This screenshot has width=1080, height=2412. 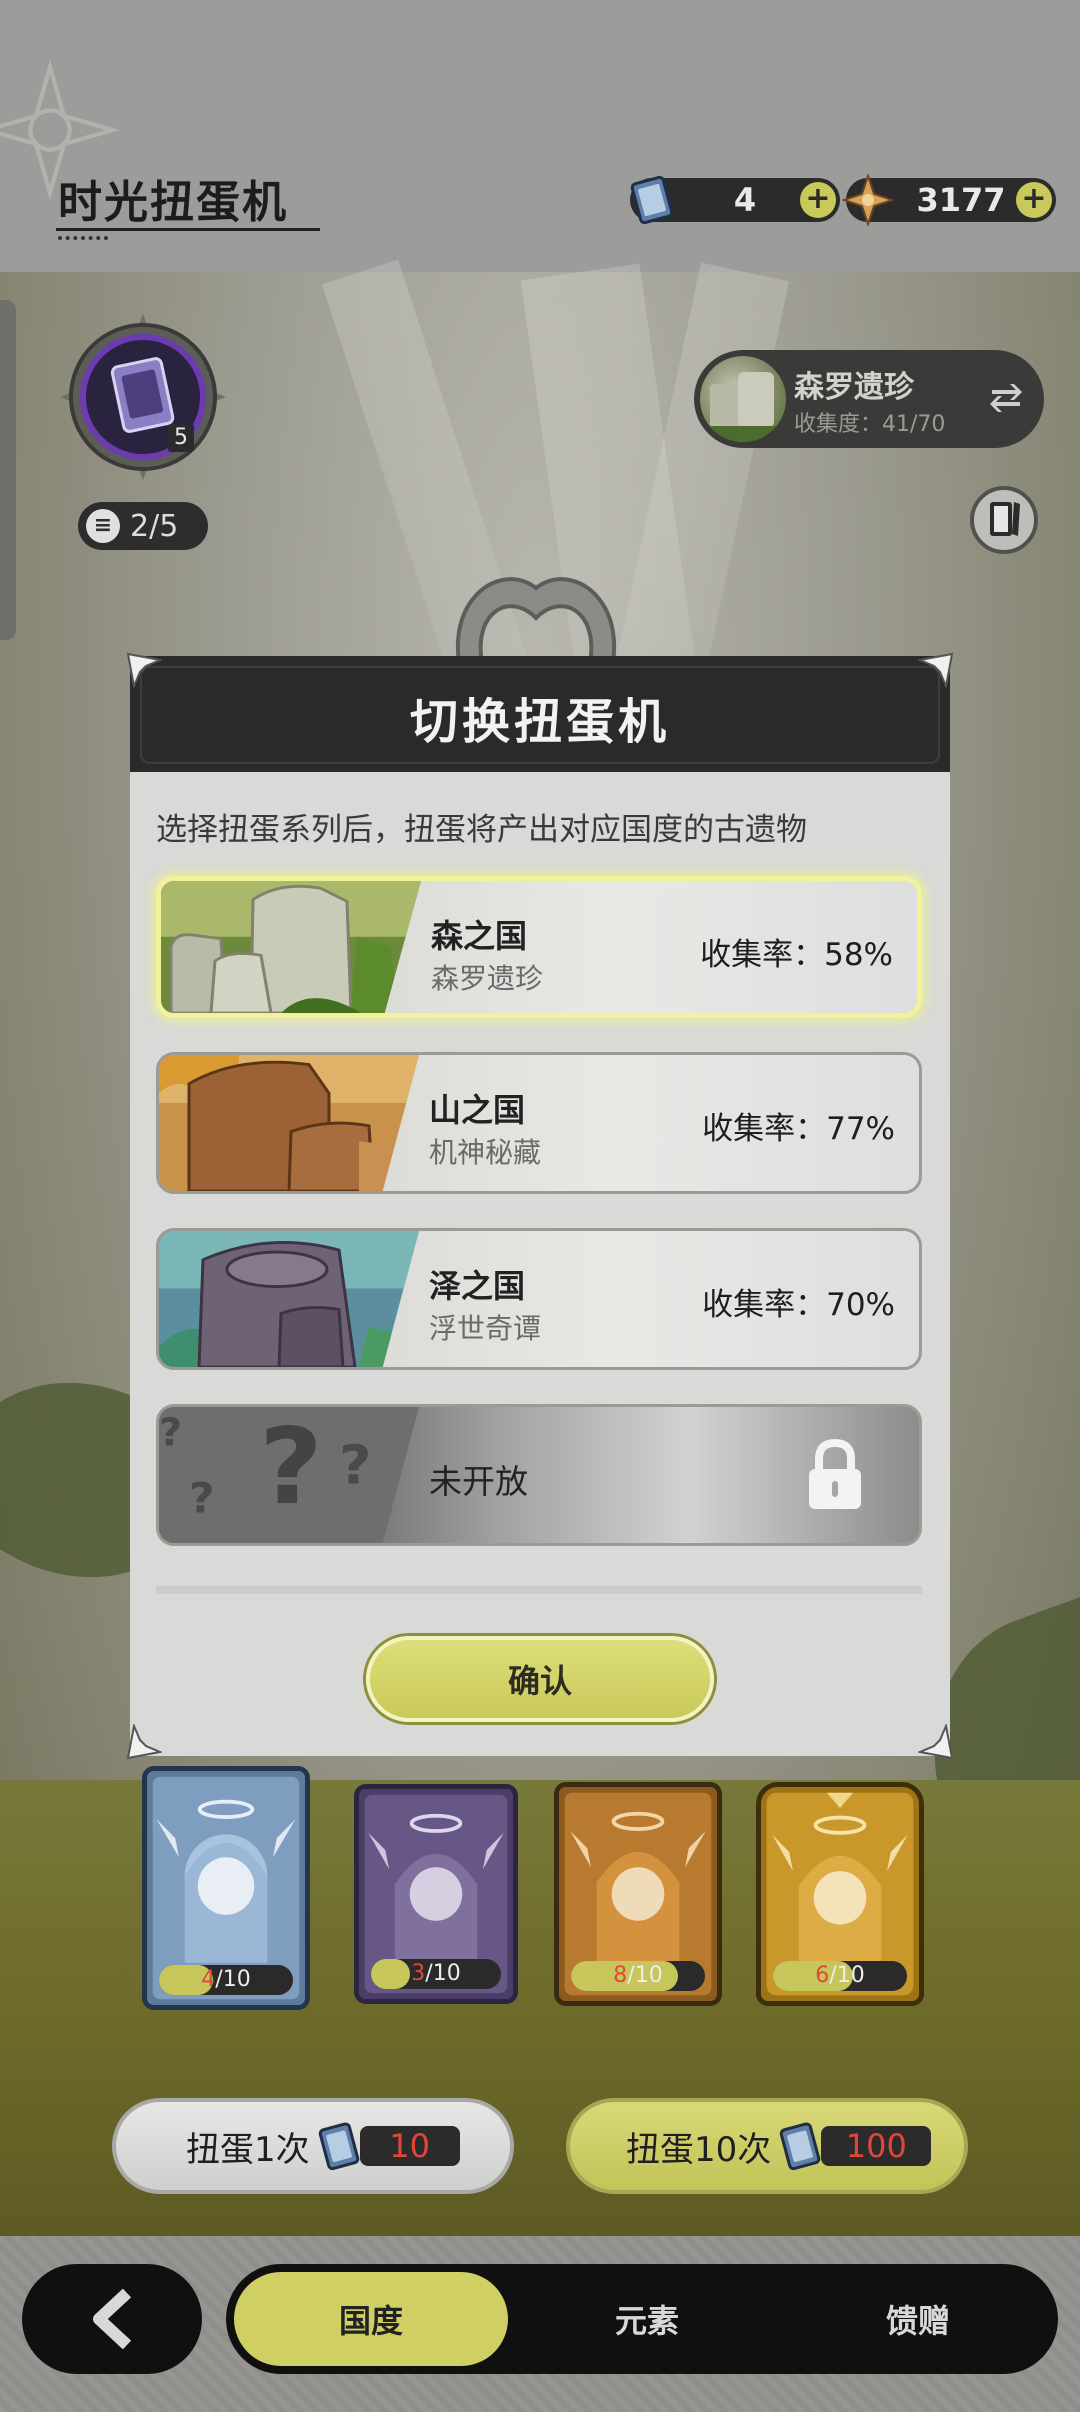 I want to click on level-badge-icon, so click(x=143, y=397).